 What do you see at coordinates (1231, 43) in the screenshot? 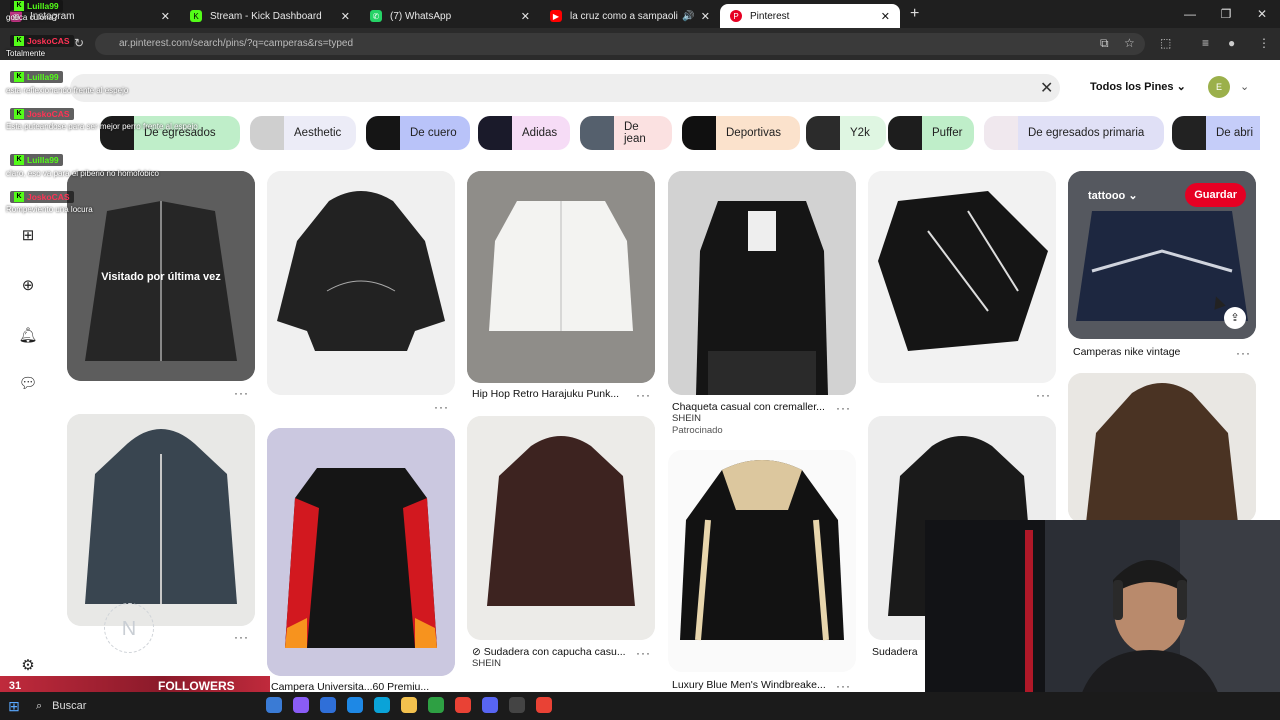
I see `profile-icon: ●` at bounding box center [1231, 43].